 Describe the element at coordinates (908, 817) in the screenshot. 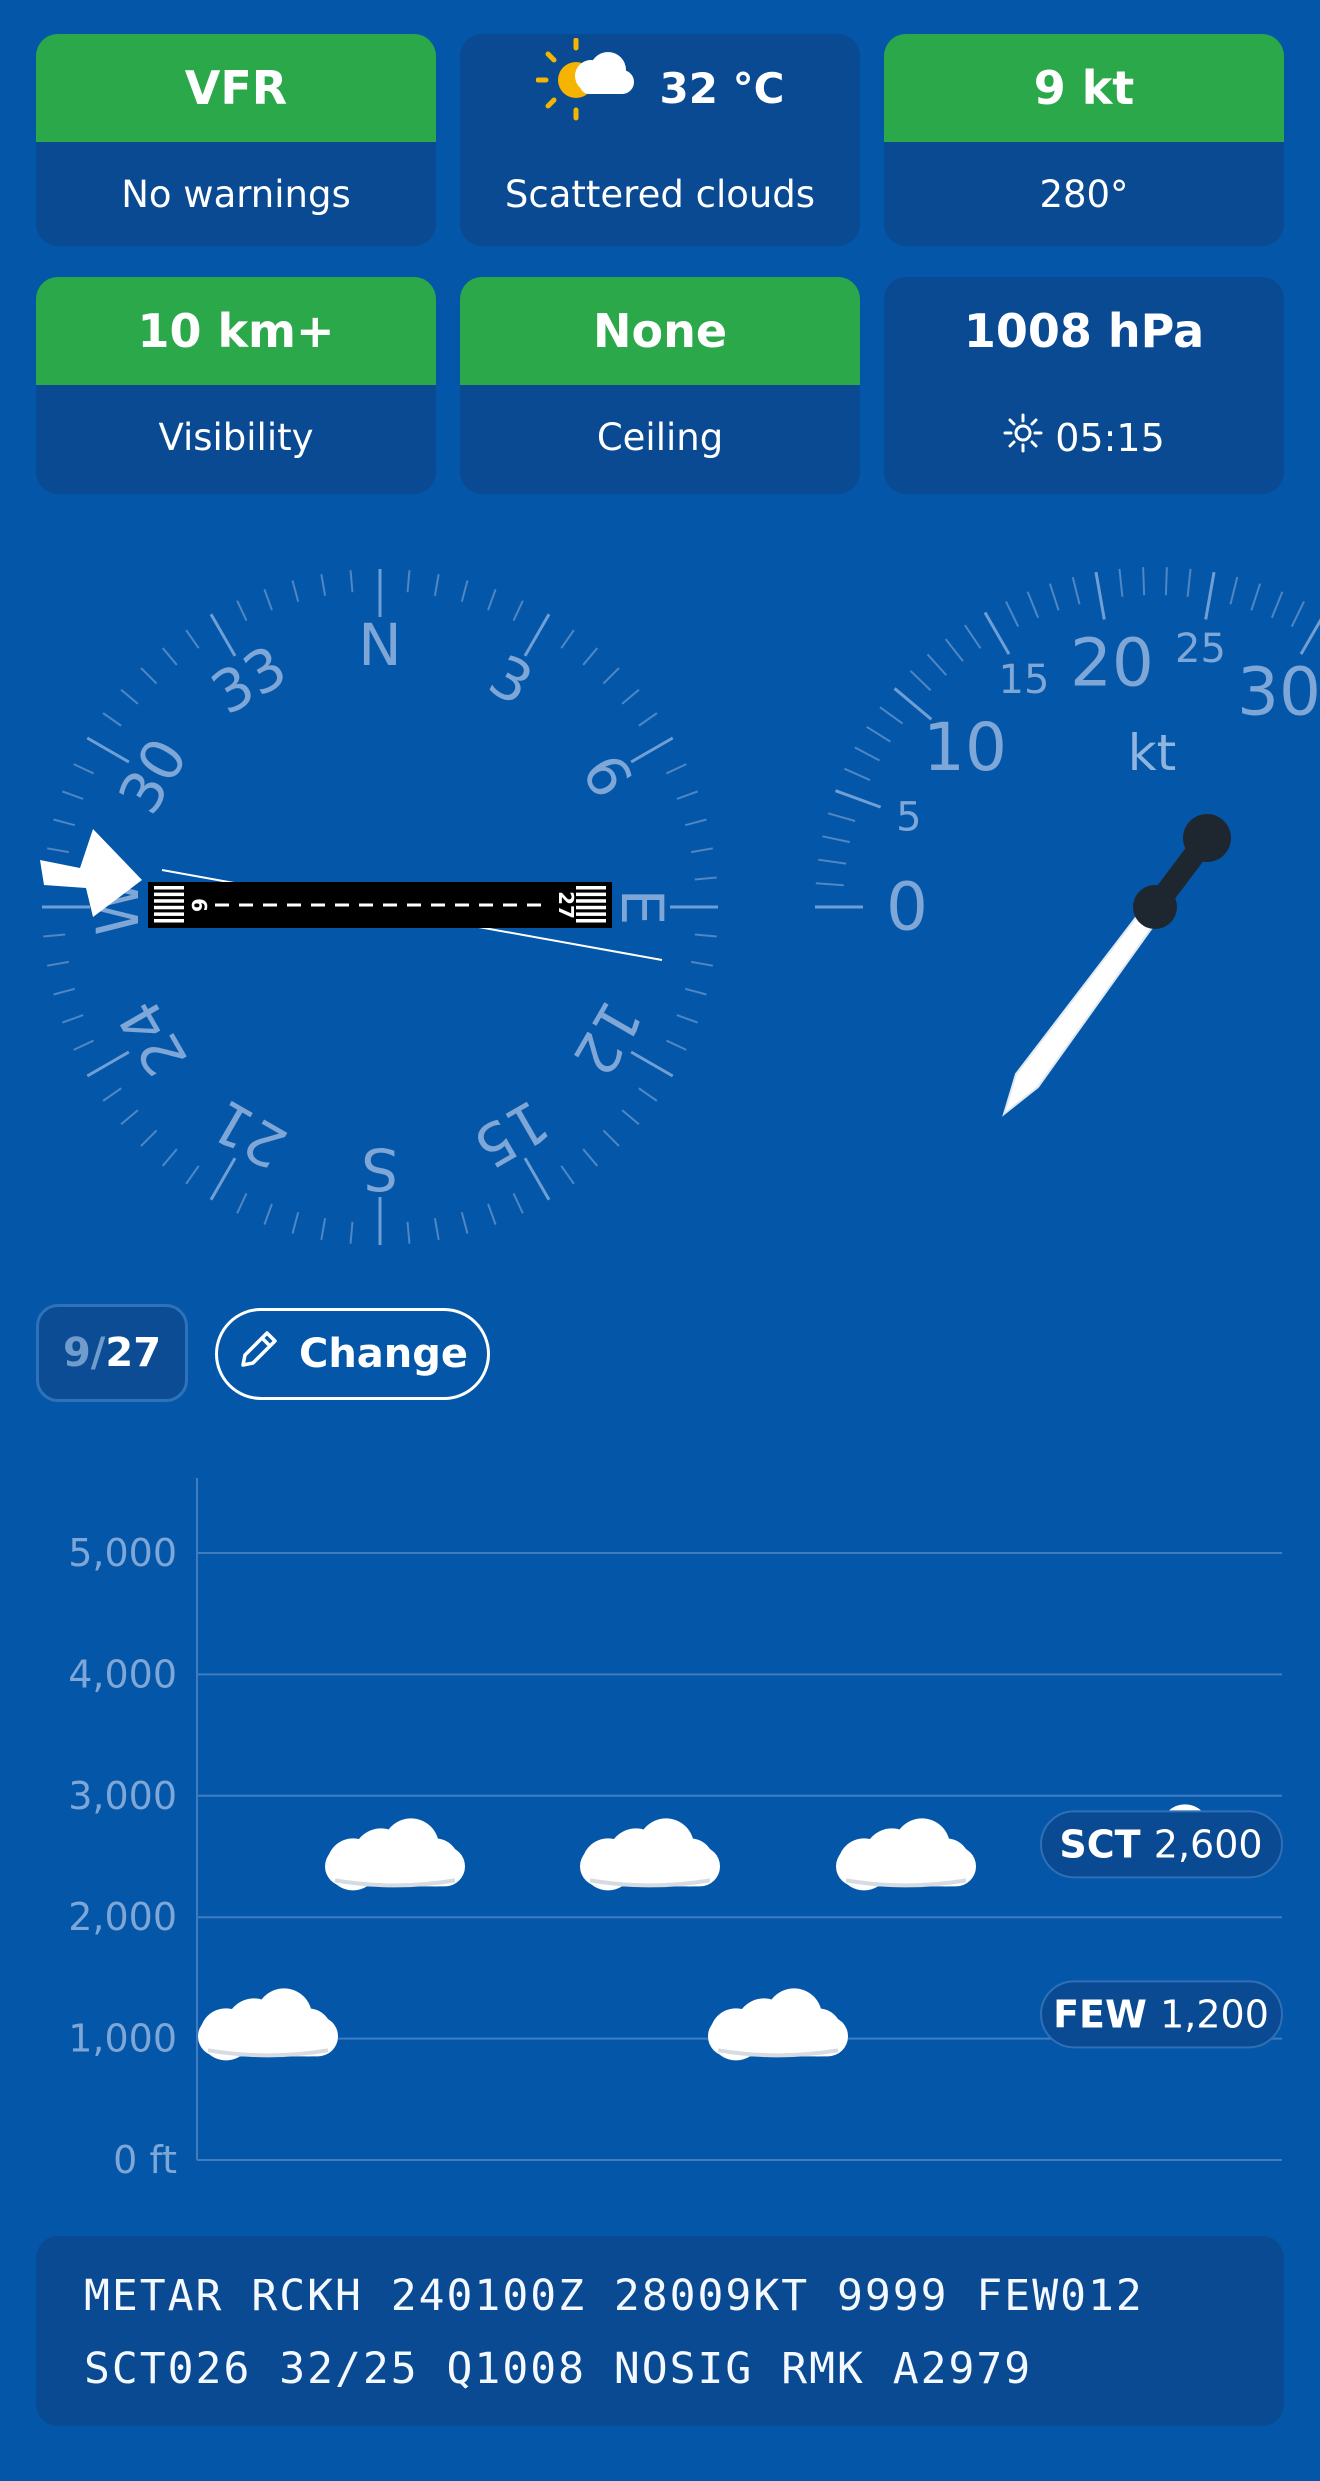

I see `speed-label-5: 5` at that location.